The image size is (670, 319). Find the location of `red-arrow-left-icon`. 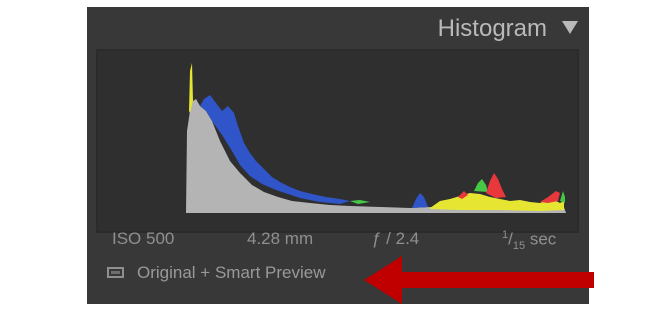

red-arrow-left-icon is located at coordinates (479, 280).